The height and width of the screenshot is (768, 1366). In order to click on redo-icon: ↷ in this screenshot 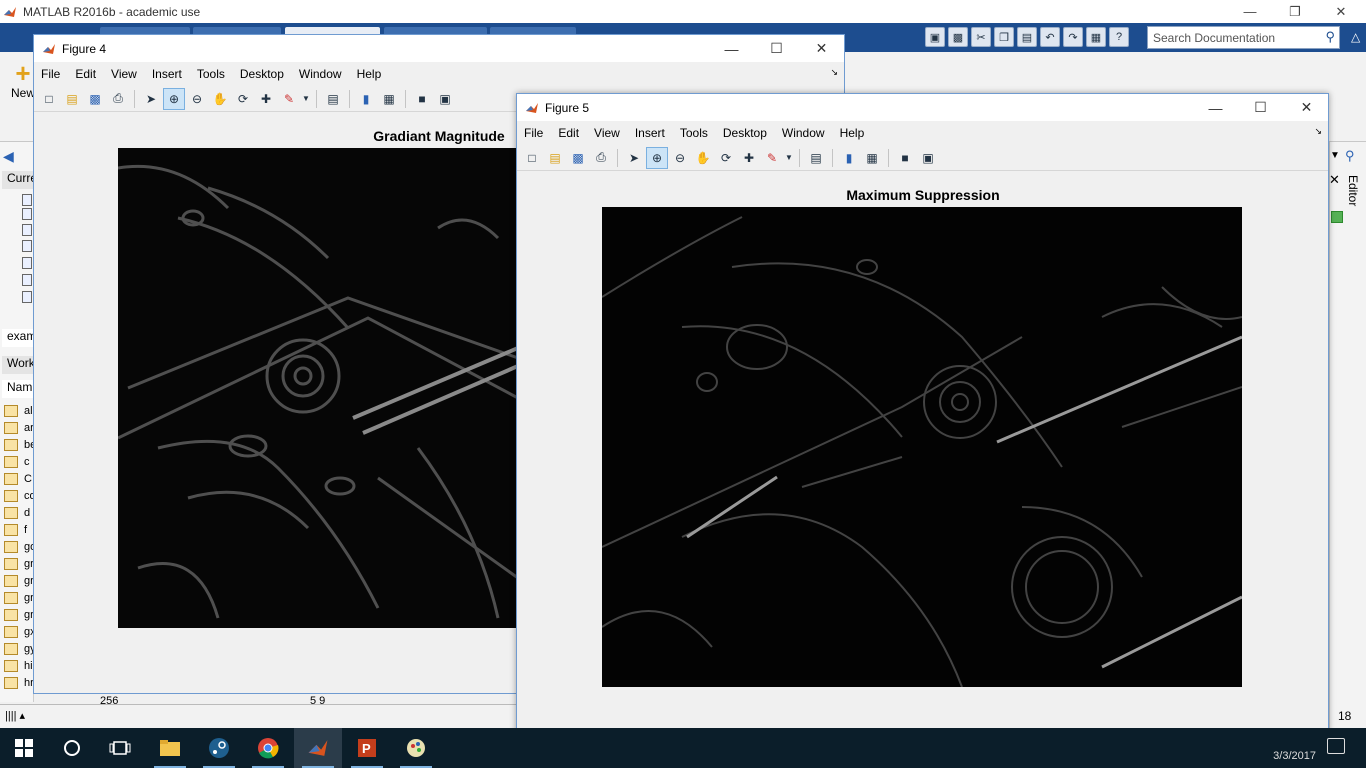, I will do `click(1073, 37)`.